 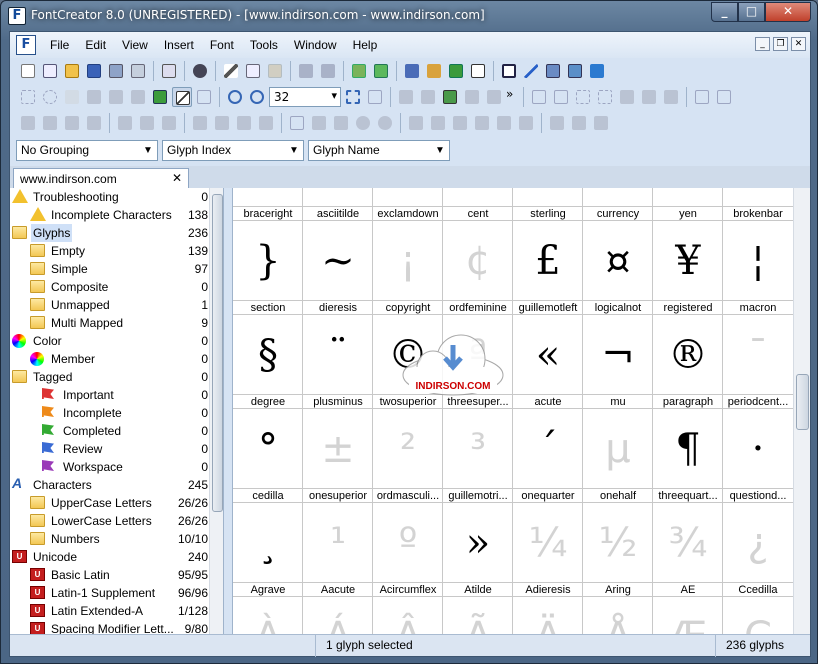 I want to click on outline-view-icon, so click(x=204, y=97).